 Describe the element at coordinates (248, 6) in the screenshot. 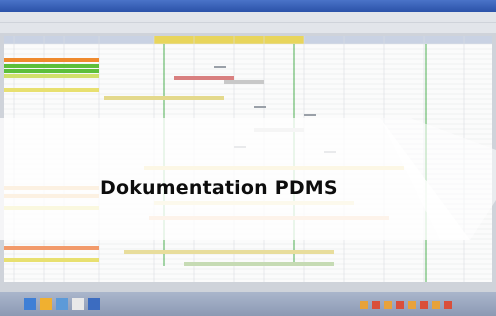

I see `window-title-bar` at that location.